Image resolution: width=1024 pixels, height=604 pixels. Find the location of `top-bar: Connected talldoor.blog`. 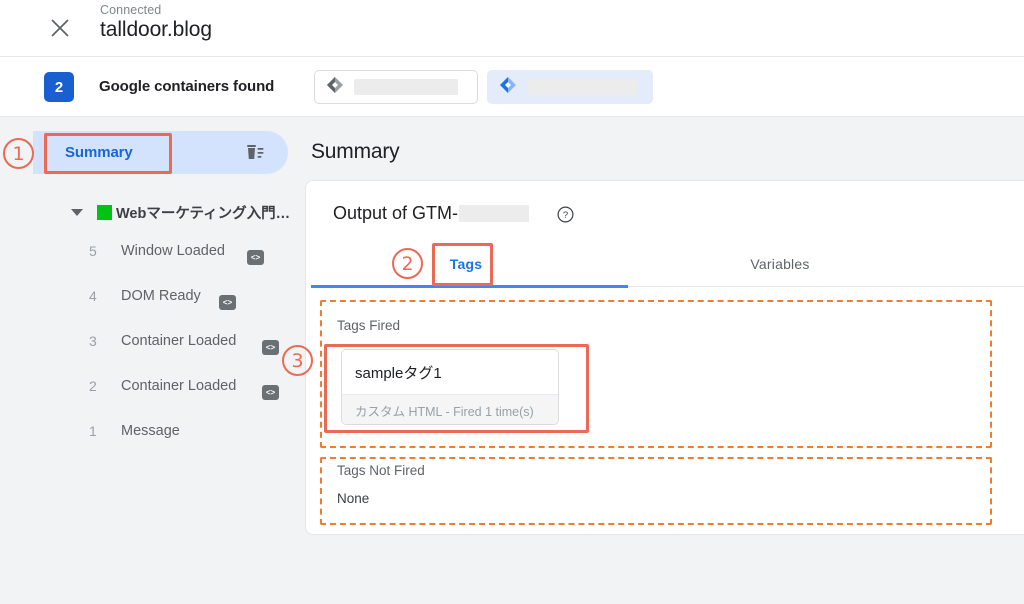

top-bar: Connected talldoor.blog is located at coordinates (512, 28).